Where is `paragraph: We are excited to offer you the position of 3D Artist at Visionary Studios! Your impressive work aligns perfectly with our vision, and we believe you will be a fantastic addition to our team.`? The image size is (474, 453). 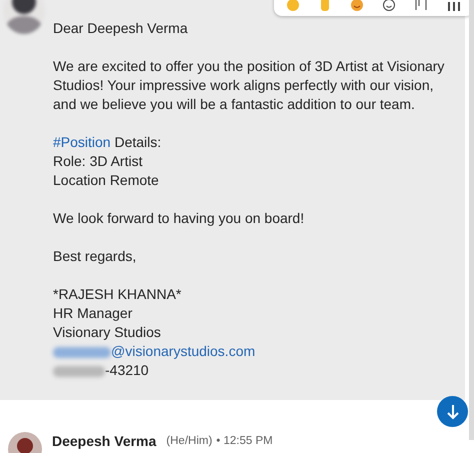 paragraph: We are excited to offer you the position of 3D Artist at Visionary Studios! Your impressive work aligns perfectly with our vision, and we believe you will be a fantastic addition to our team. is located at coordinates (249, 85).